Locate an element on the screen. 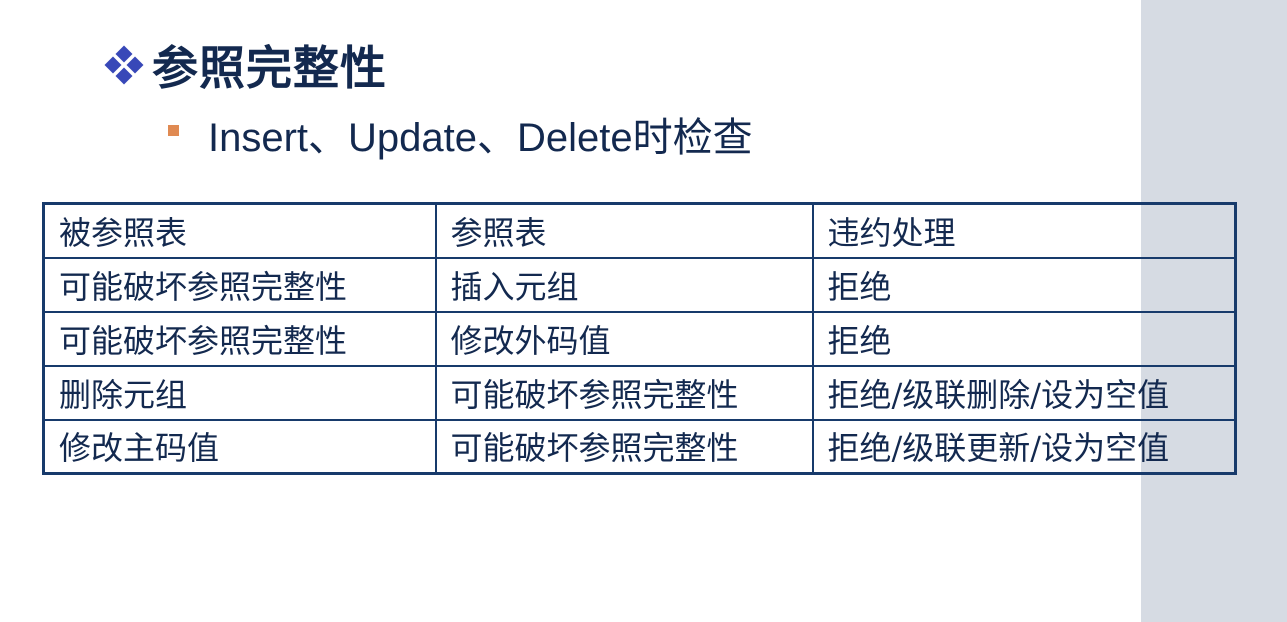 The width and height of the screenshot is (1287, 622). four-diamond-bullet-icon is located at coordinates (124, 65).